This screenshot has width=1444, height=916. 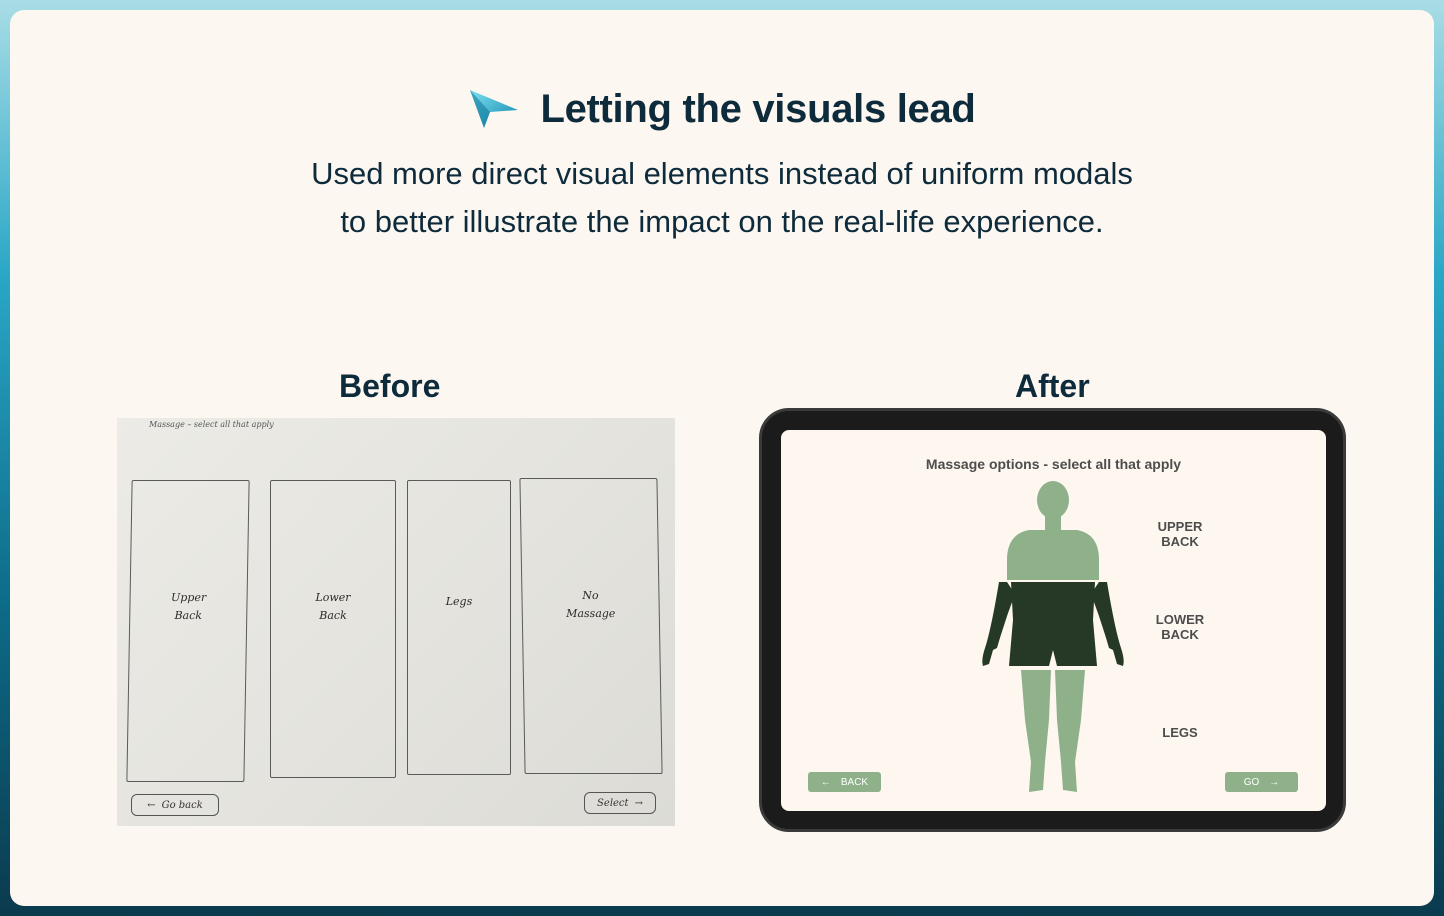 I want to click on sketch-go-back-button: ← Go back, so click(x=175, y=805).